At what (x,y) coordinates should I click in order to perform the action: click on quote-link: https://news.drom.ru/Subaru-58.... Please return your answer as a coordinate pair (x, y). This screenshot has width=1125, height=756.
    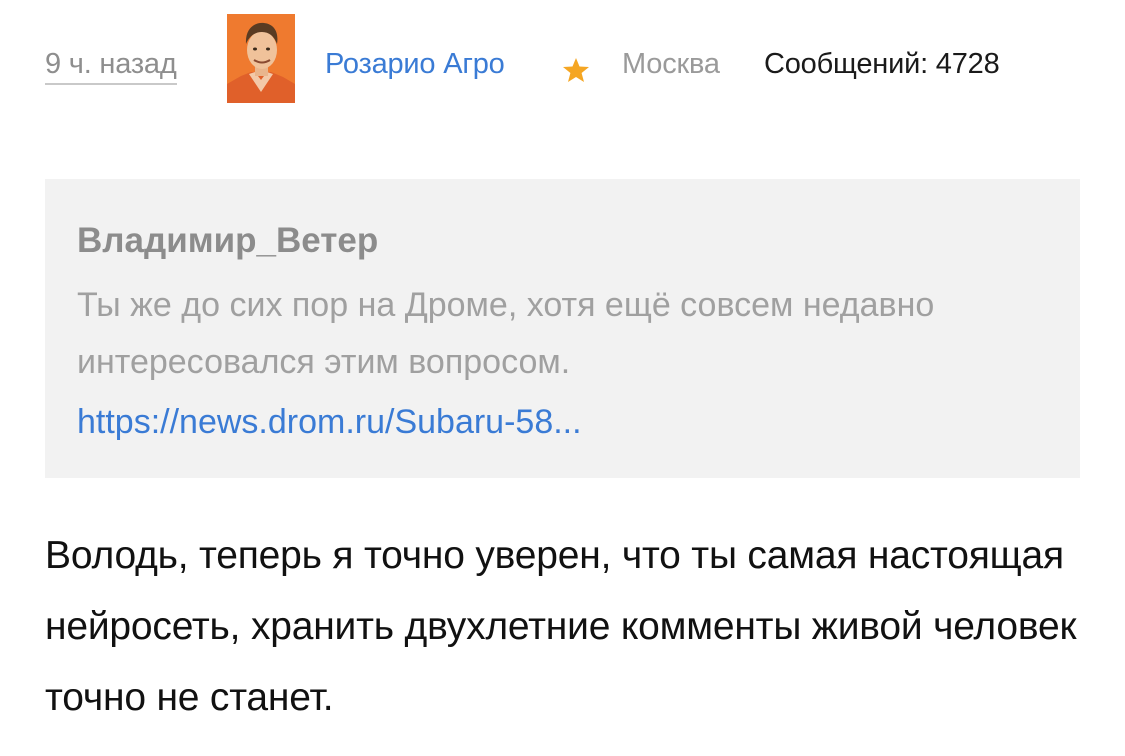
    Looking at the image, I should click on (329, 422).